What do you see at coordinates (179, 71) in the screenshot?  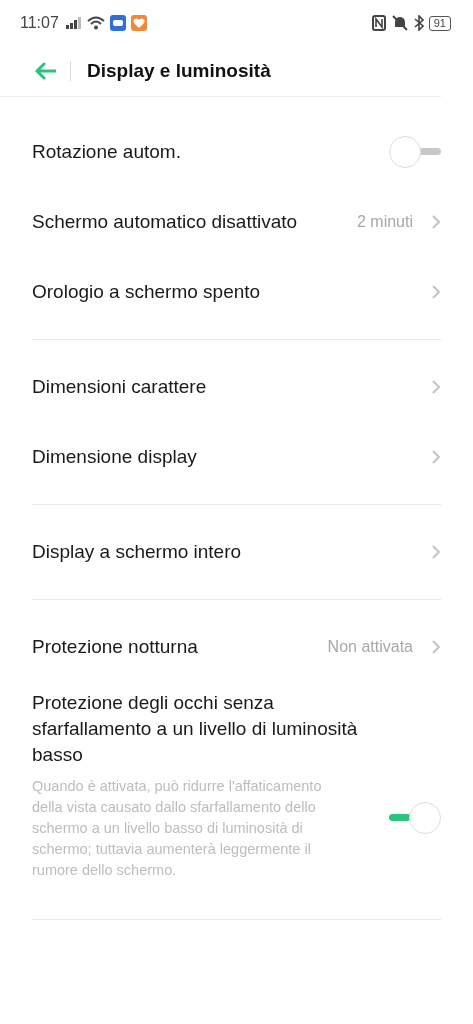 I see `page-title: Display e luminosità` at bounding box center [179, 71].